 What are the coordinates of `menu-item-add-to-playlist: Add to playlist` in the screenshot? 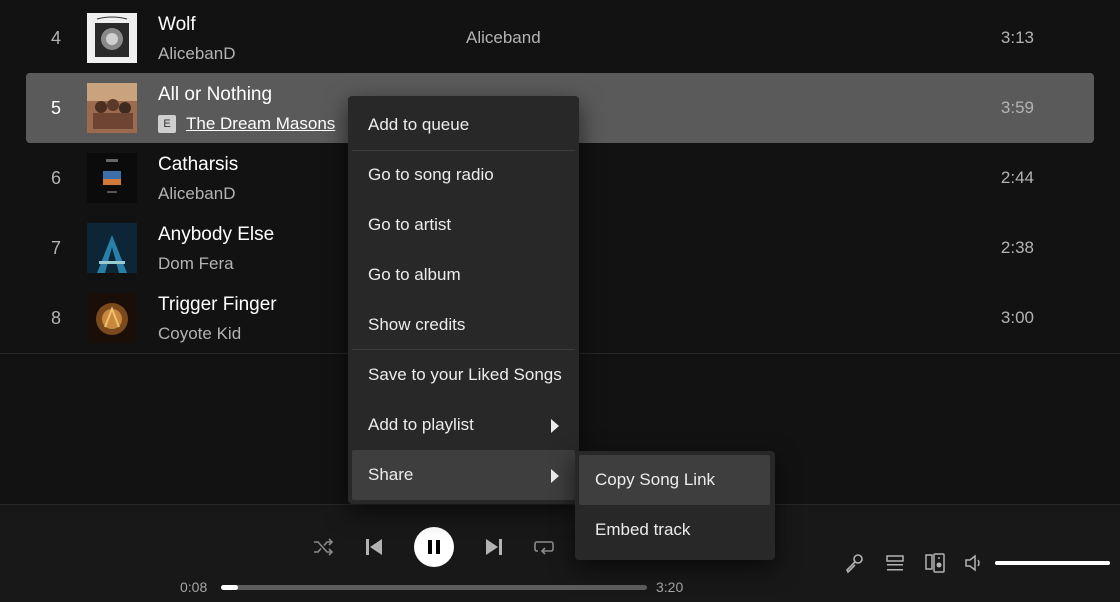 It's located at (463, 425).